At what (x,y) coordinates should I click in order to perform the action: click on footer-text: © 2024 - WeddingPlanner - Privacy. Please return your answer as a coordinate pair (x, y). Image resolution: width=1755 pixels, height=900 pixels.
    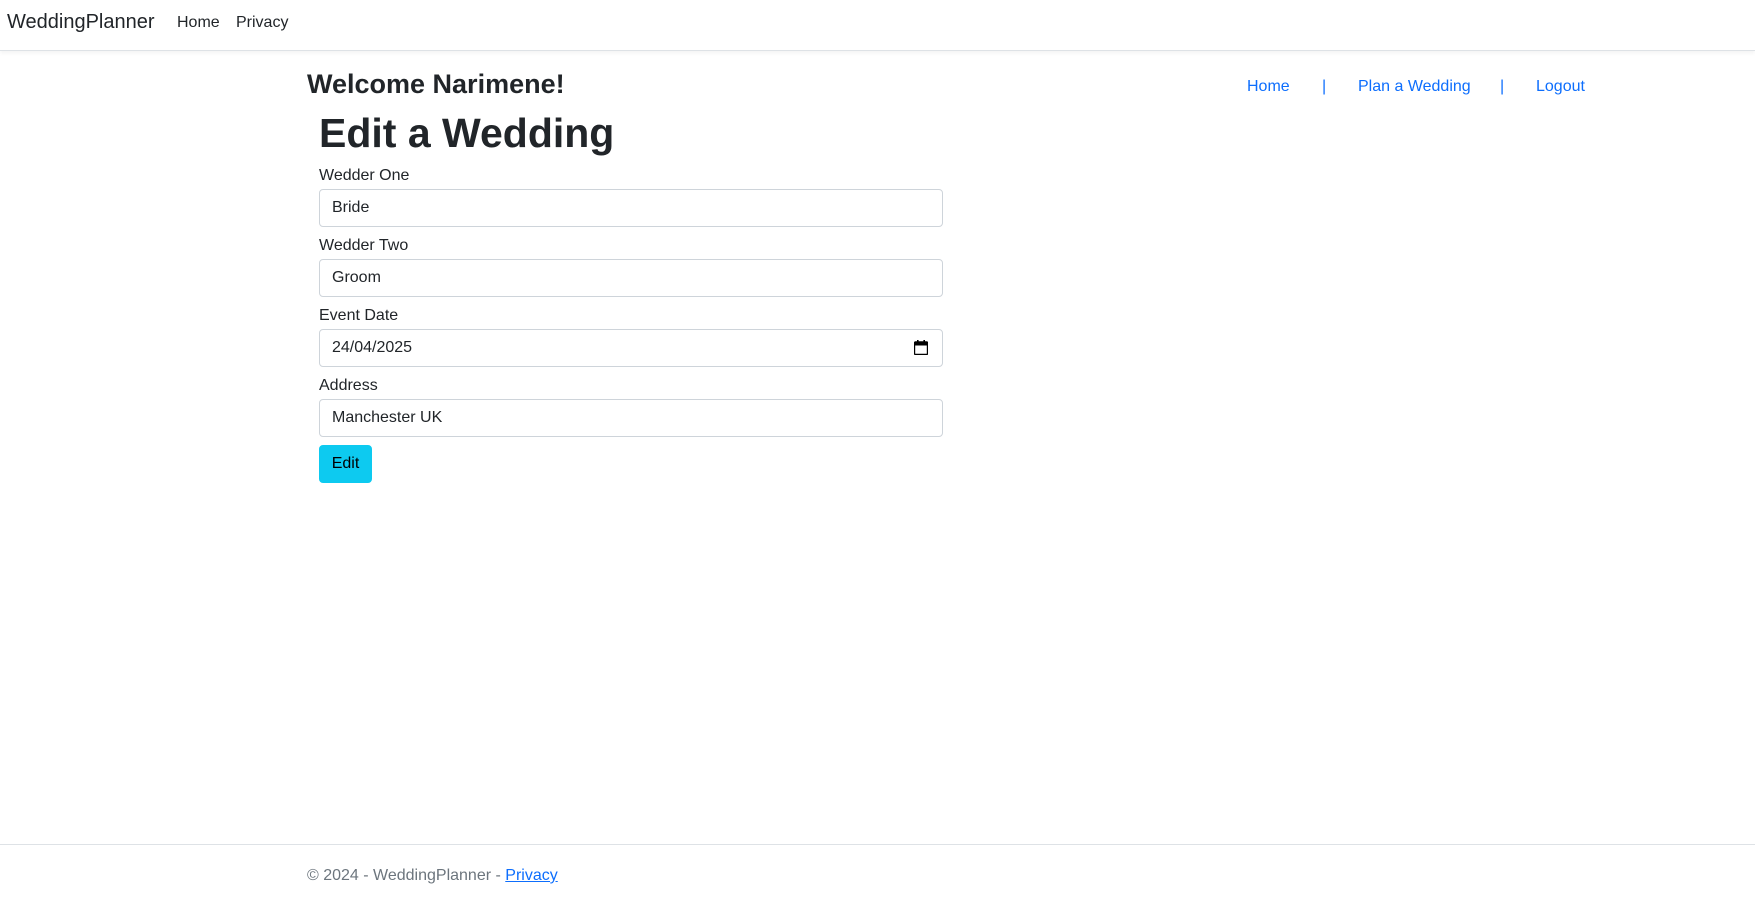
    Looking at the image, I should click on (432, 876).